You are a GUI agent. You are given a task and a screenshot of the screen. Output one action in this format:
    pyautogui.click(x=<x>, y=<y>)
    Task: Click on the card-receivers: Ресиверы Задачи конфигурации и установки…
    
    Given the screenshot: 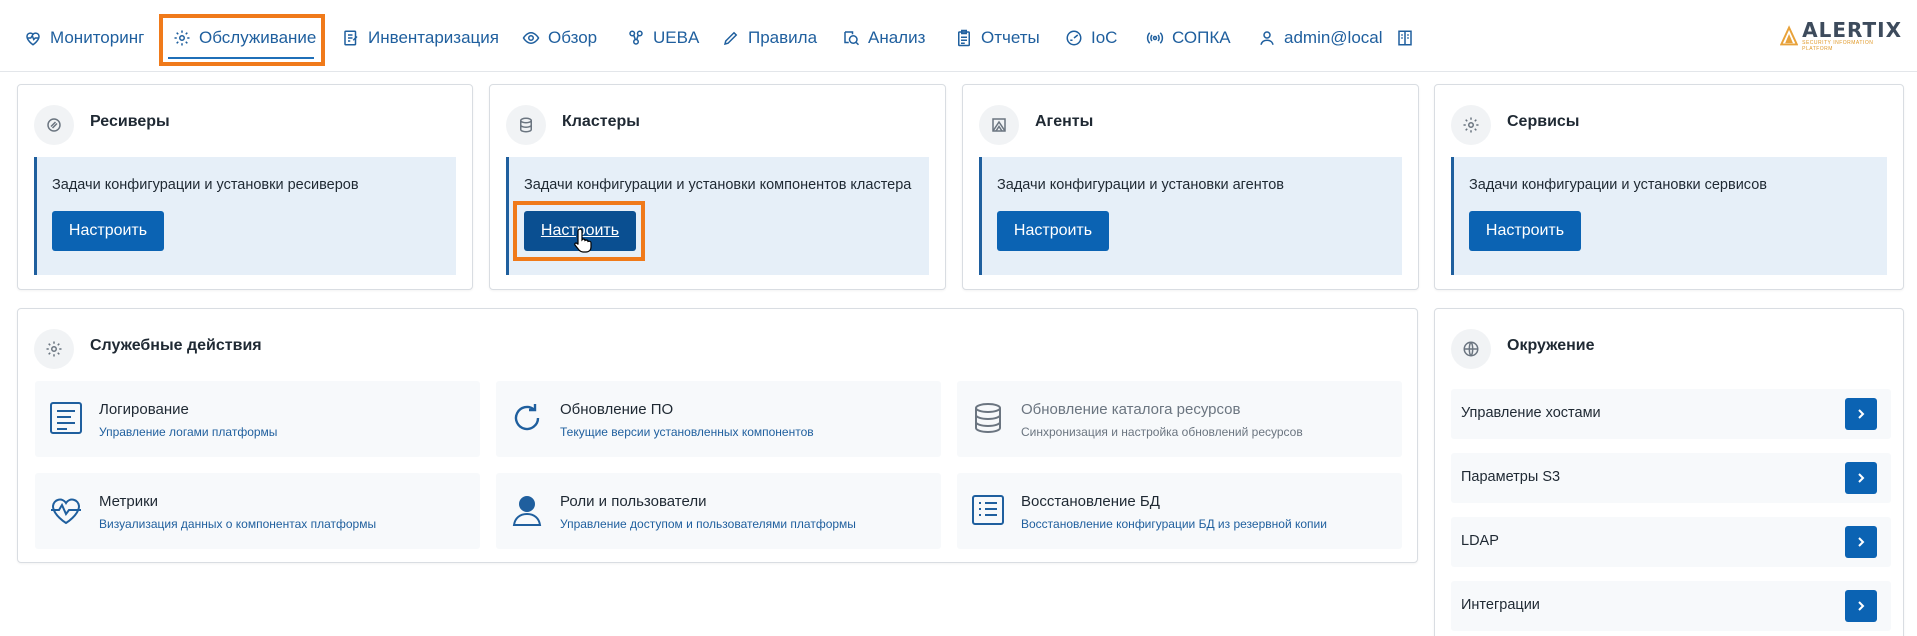 What is the action you would take?
    pyautogui.click(x=245, y=187)
    